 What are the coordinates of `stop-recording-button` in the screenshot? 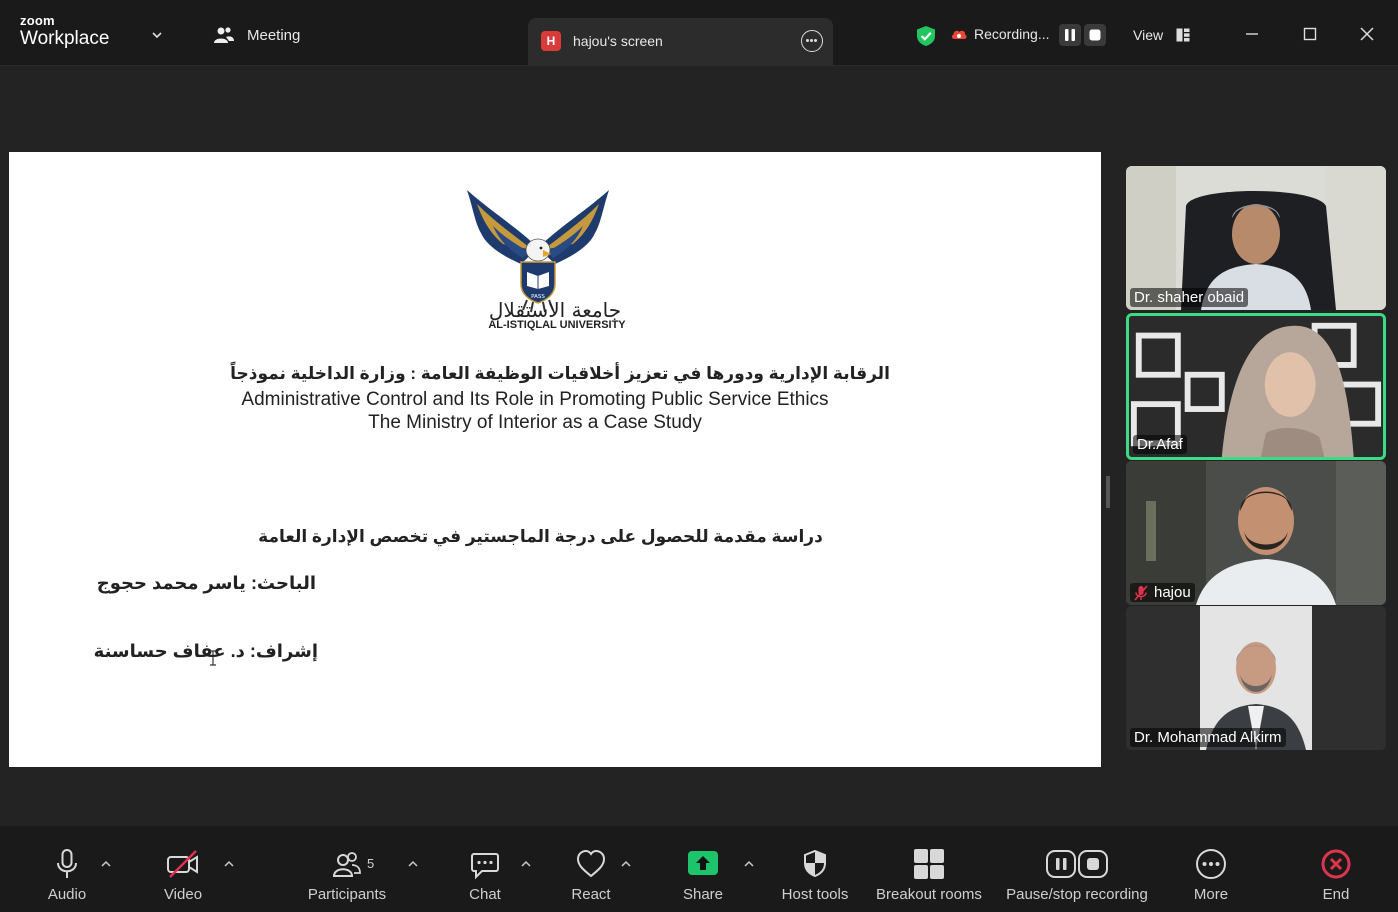 It's located at (1095, 35).